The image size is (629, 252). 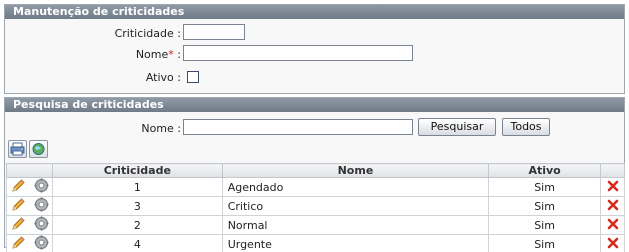 I want to click on search-nome-label: Nome :, so click(x=161, y=128).